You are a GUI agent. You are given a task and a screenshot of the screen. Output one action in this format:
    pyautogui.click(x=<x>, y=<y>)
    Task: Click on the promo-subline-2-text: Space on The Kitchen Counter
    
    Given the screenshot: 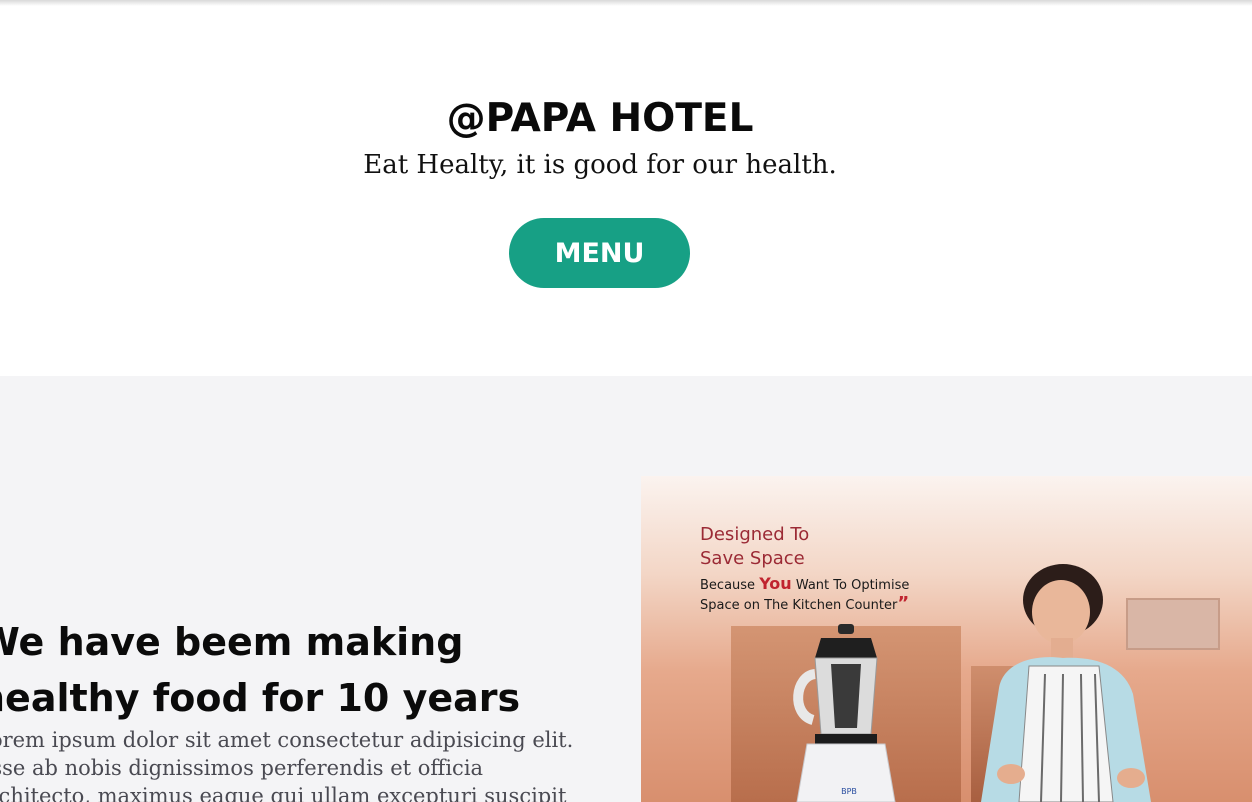 What is the action you would take?
    pyautogui.click(x=799, y=605)
    